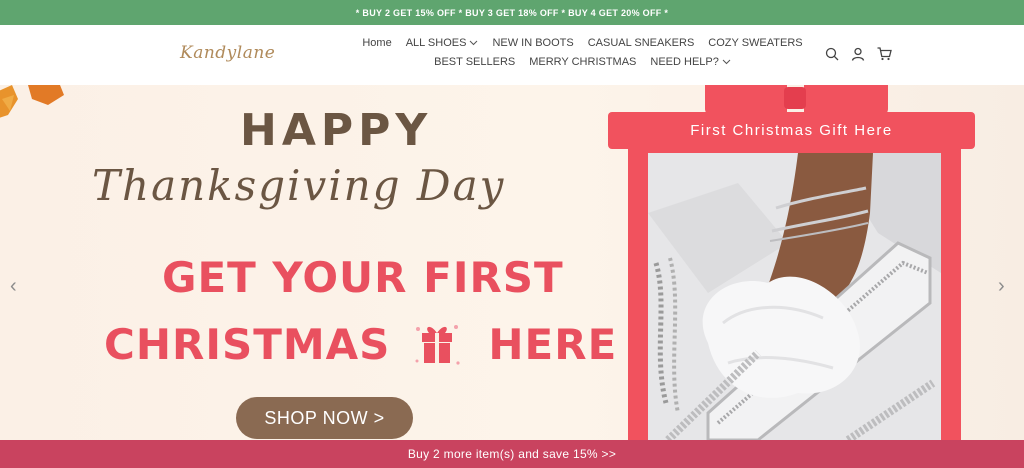  I want to click on cart-discount-bar: Buy 2 more item(s) and save 15% >>, so click(512, 454).